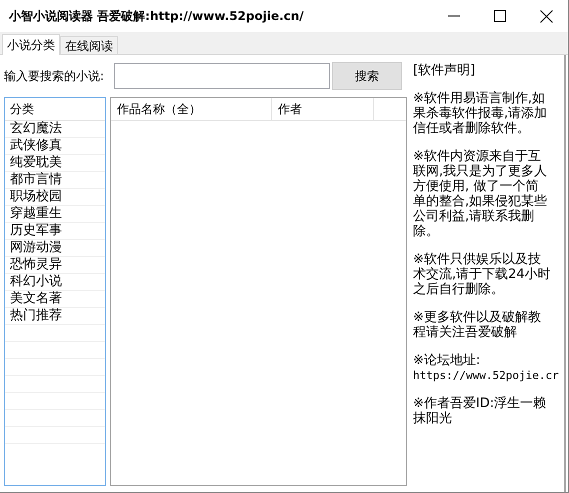 Image resolution: width=569 pixels, height=493 pixels. What do you see at coordinates (89, 45) in the screenshot?
I see `tab: 在线阅读` at bounding box center [89, 45].